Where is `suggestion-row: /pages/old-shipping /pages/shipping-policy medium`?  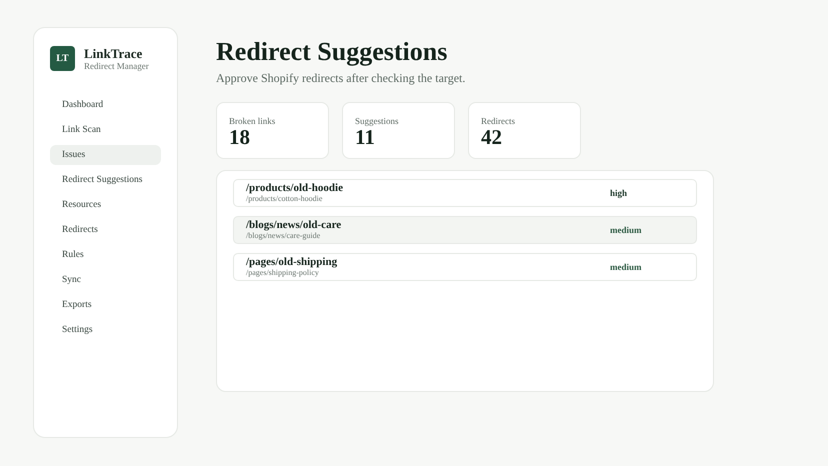
suggestion-row: /pages/old-shipping /pages/shipping-policy medium is located at coordinates (465, 267).